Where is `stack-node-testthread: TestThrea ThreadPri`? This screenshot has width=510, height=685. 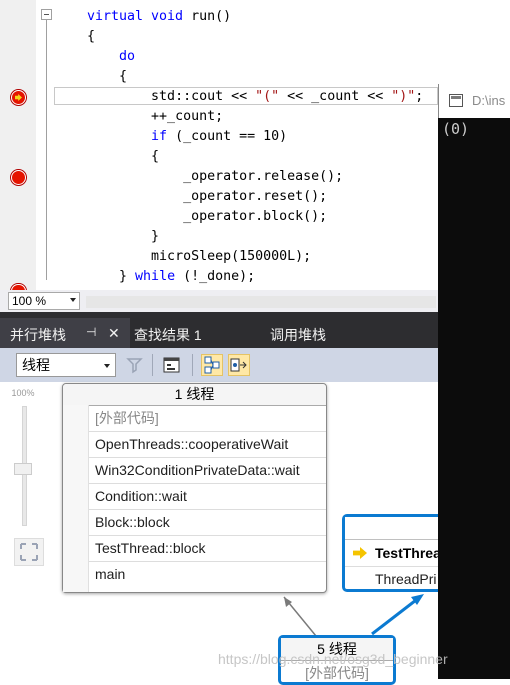 stack-node-testthread: TestThrea ThreadPri is located at coordinates (397, 553).